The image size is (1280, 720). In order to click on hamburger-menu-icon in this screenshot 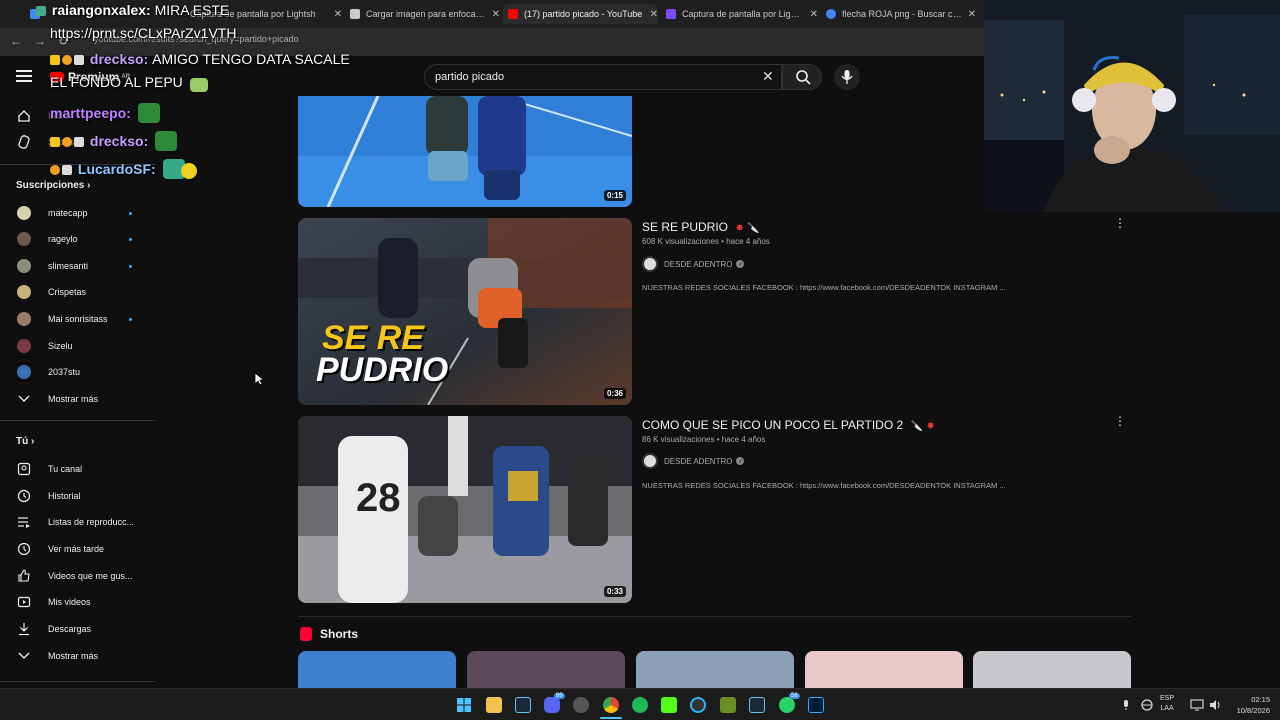, I will do `click(24, 76)`.